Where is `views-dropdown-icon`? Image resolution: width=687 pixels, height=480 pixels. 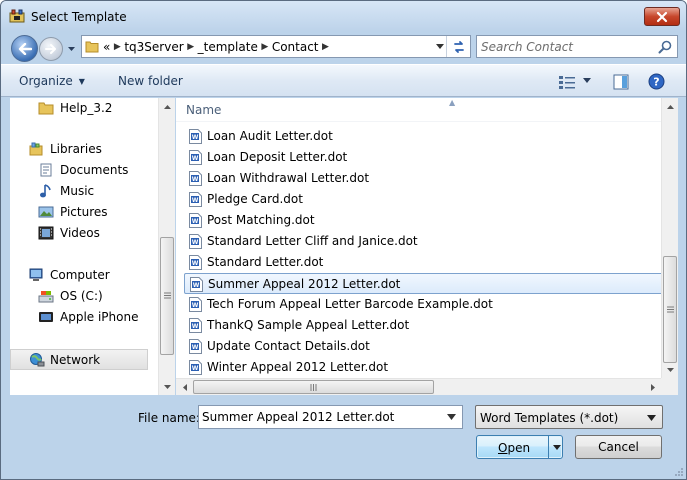 views-dropdown-icon is located at coordinates (587, 81).